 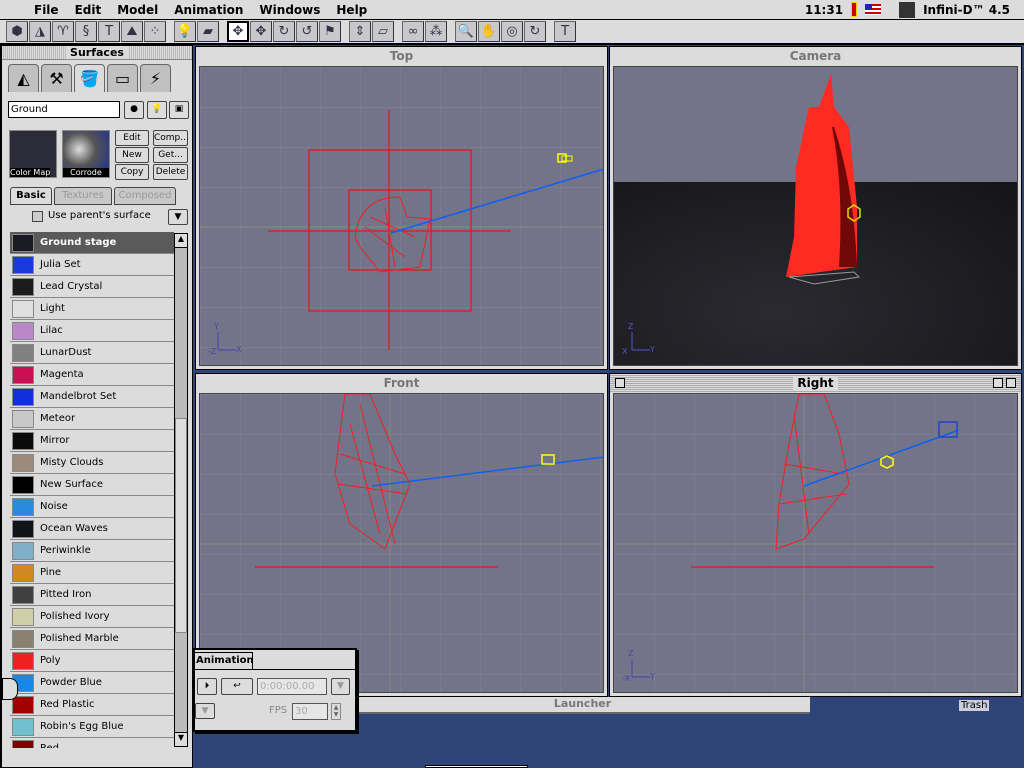 What do you see at coordinates (466, 31) in the screenshot?
I see `zoom-tool-button: 🔍` at bounding box center [466, 31].